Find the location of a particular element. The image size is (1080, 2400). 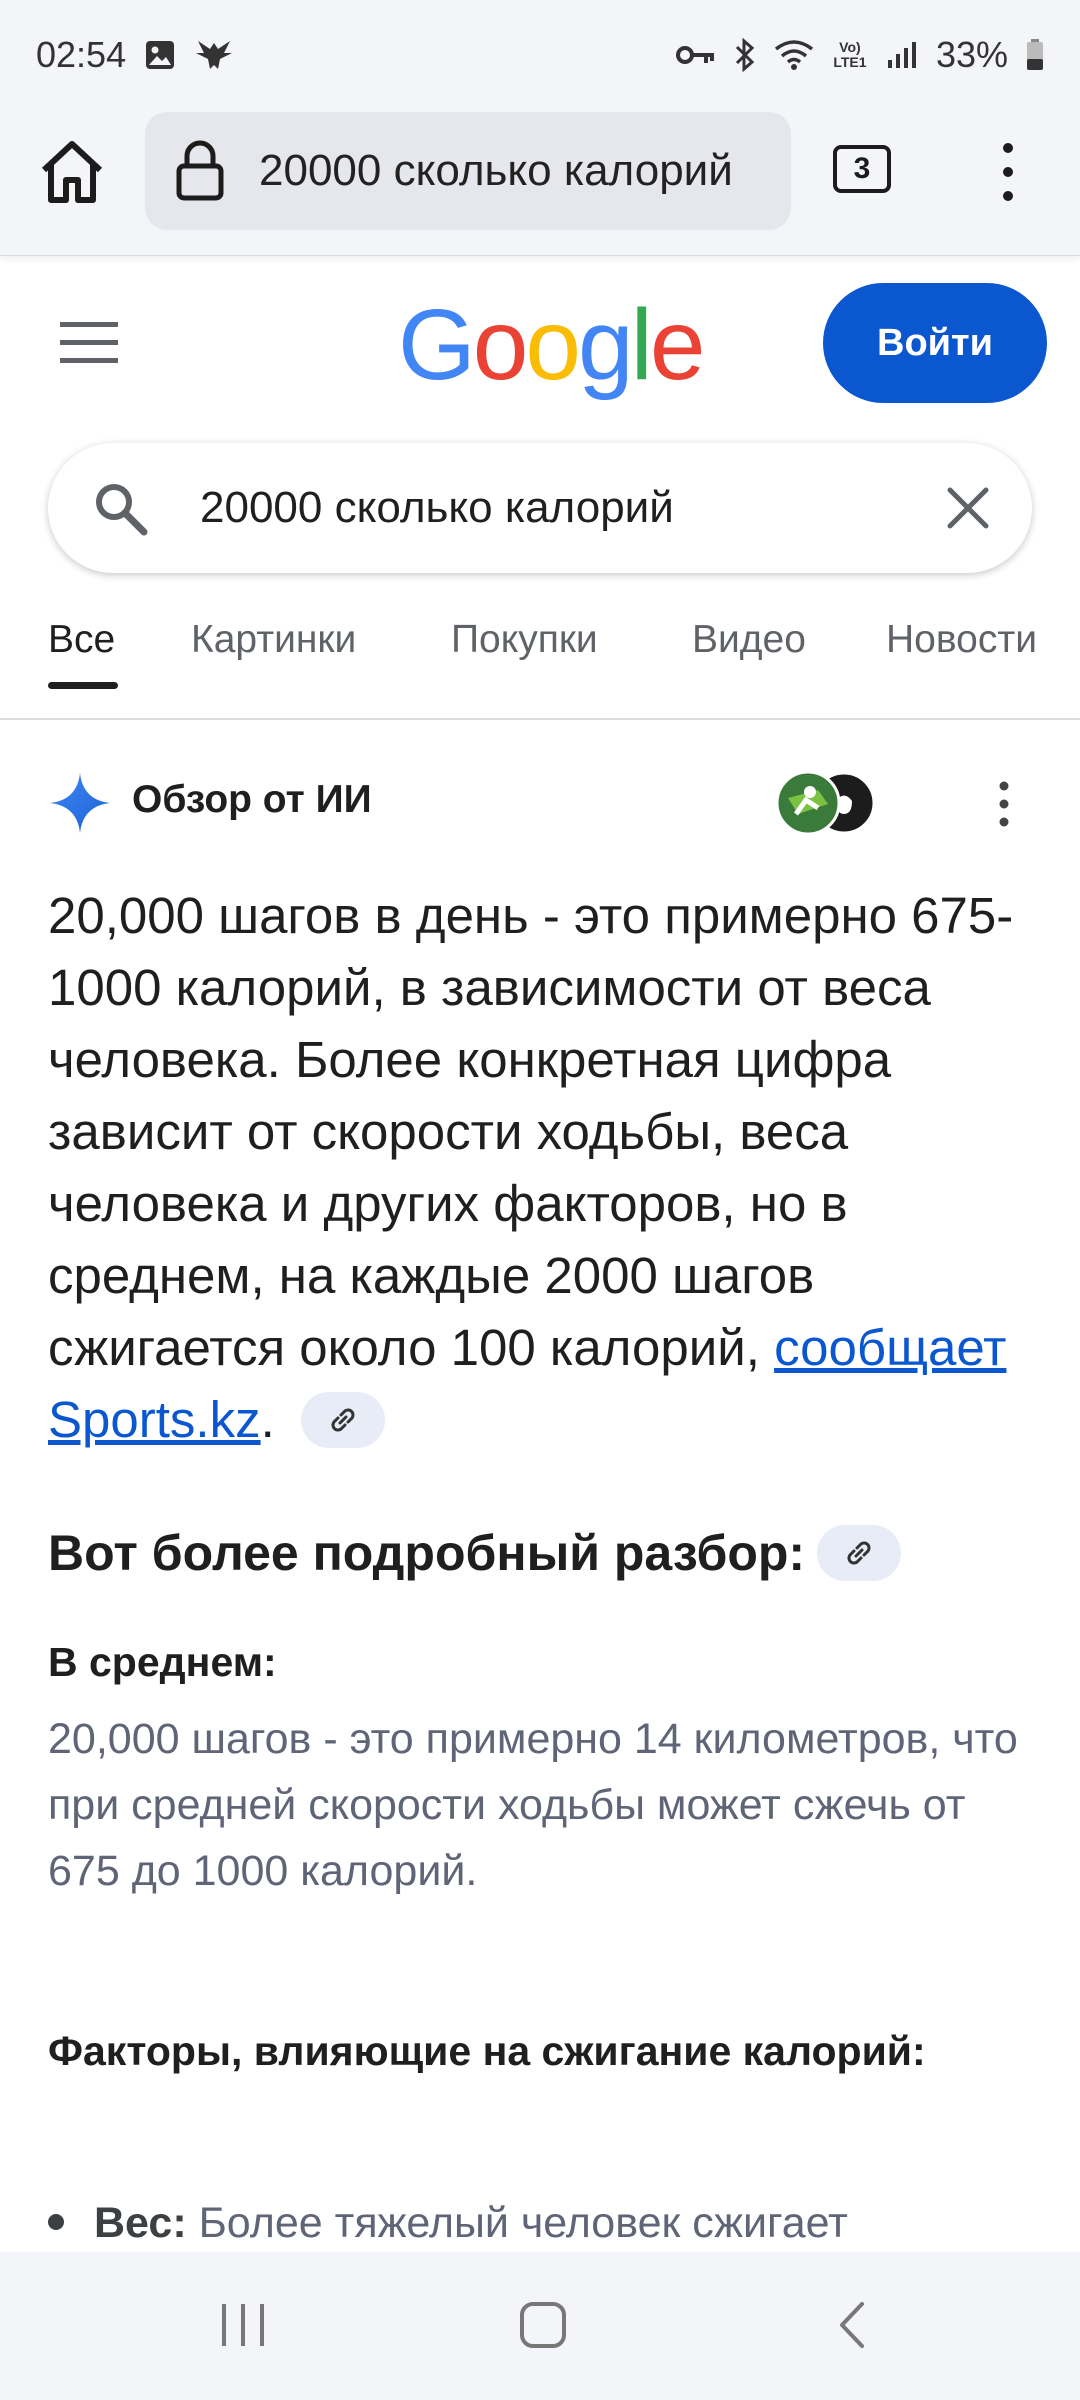

url-text: 20000 сколько калорий is located at coordinates (496, 170).